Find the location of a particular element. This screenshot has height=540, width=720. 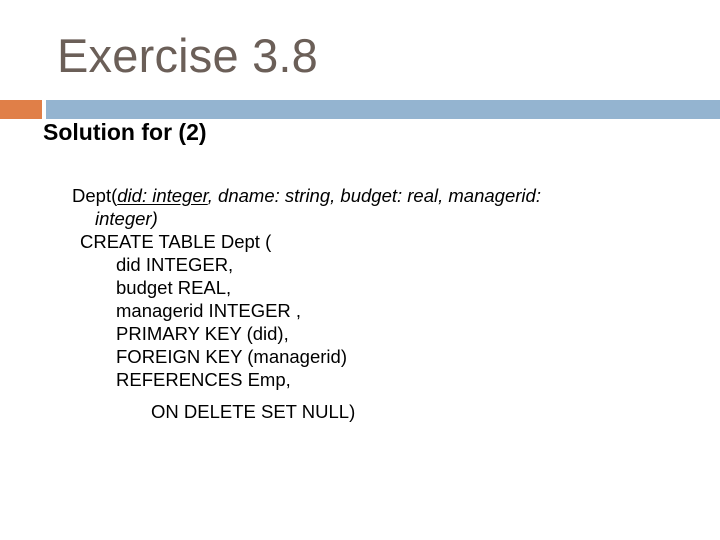

sql-on-delete: ON DELETE SET NULL) is located at coordinates (253, 411).